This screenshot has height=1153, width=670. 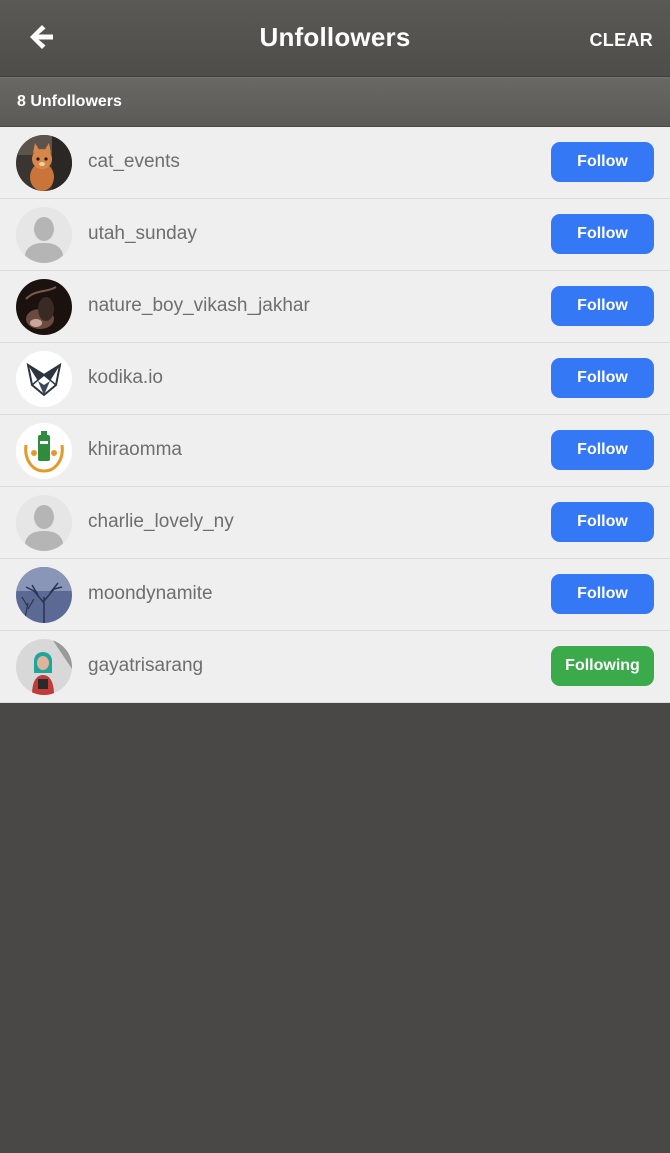 What do you see at coordinates (150, 593) in the screenshot?
I see `username: moondynamite` at bounding box center [150, 593].